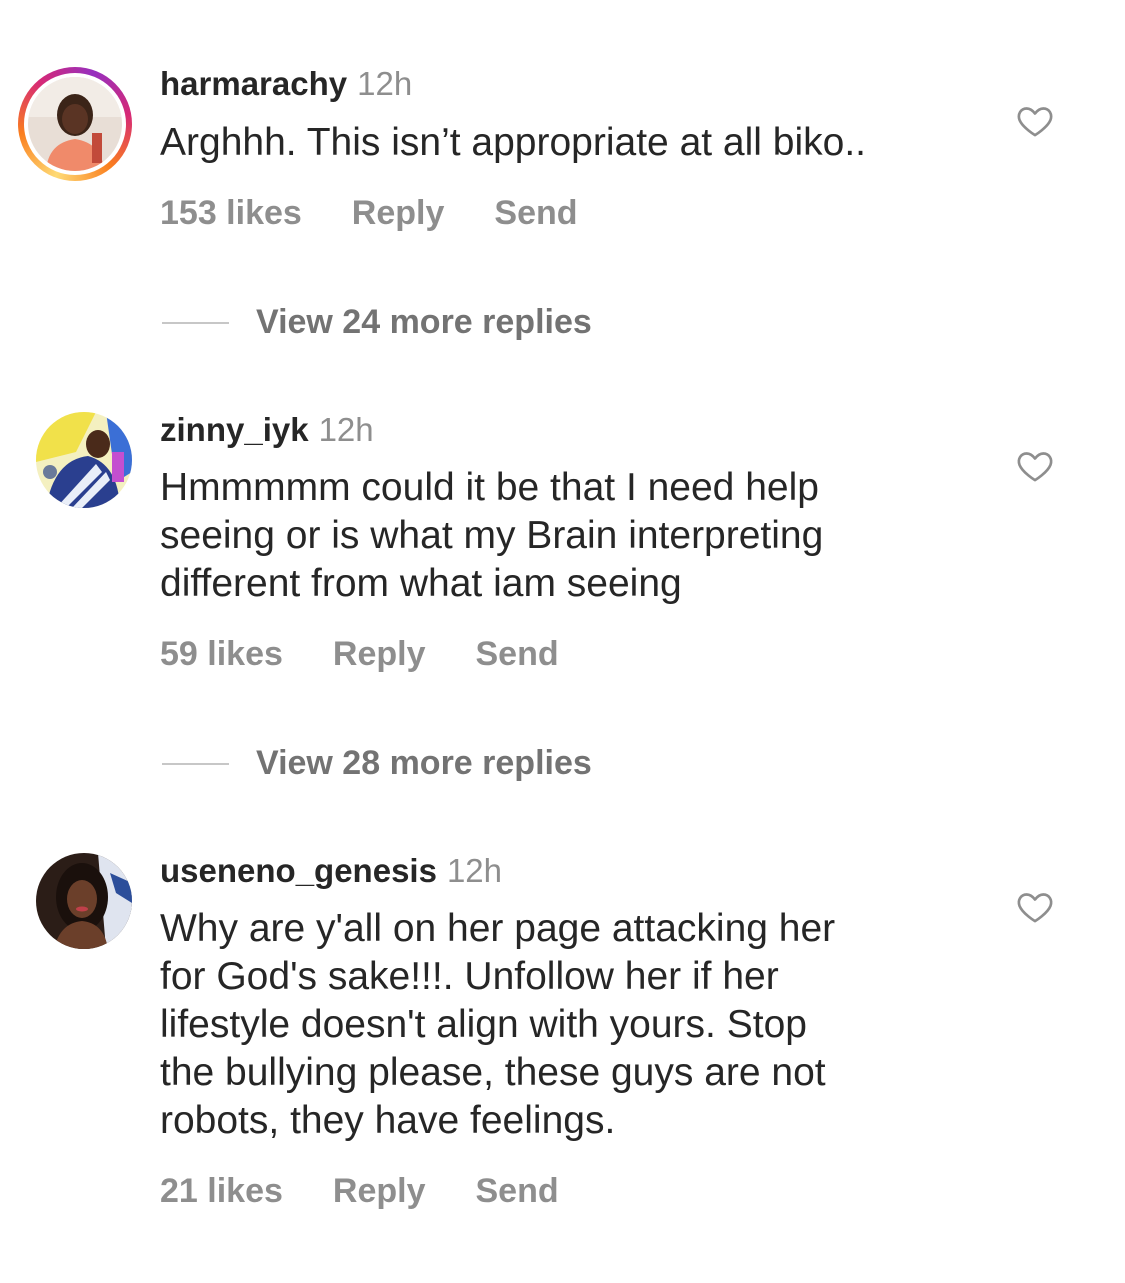 The height and width of the screenshot is (1283, 1125). I want to click on username: zinny_iyk, so click(234, 429).